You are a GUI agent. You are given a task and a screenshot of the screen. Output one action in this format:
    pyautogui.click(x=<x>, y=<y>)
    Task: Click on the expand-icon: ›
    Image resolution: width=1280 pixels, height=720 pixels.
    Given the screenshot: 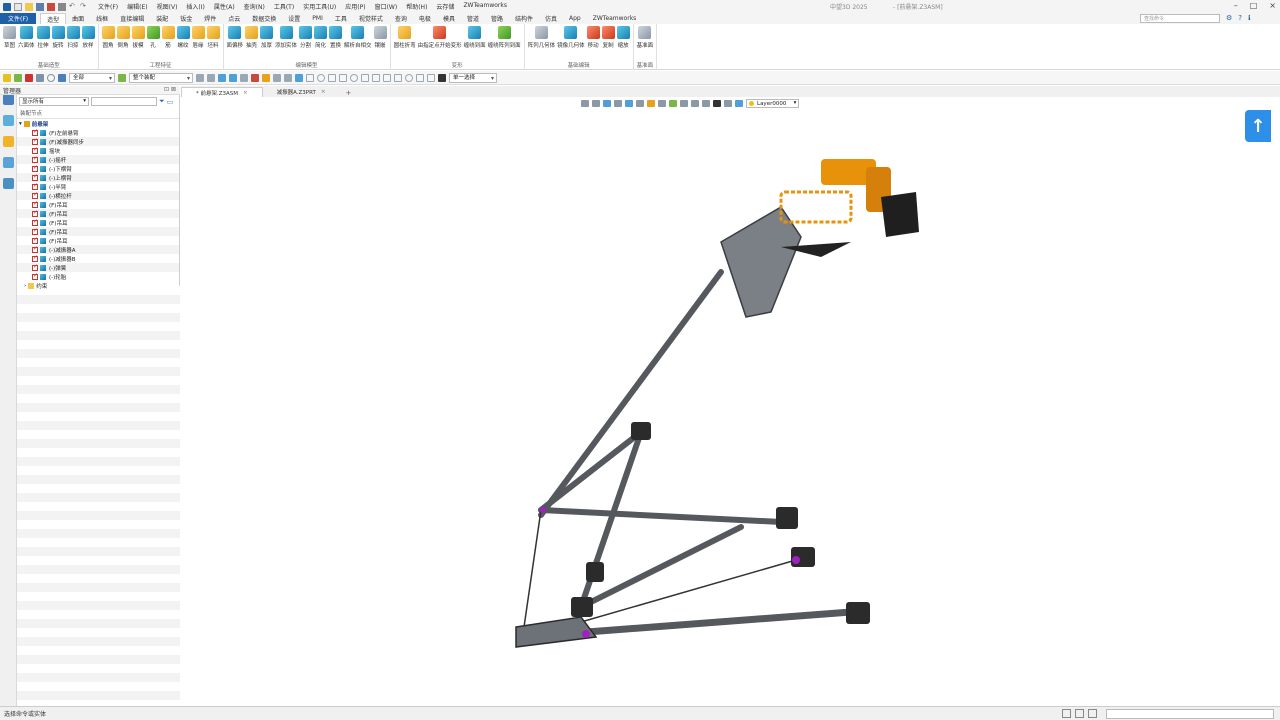 What is the action you would take?
    pyautogui.click(x=25, y=286)
    